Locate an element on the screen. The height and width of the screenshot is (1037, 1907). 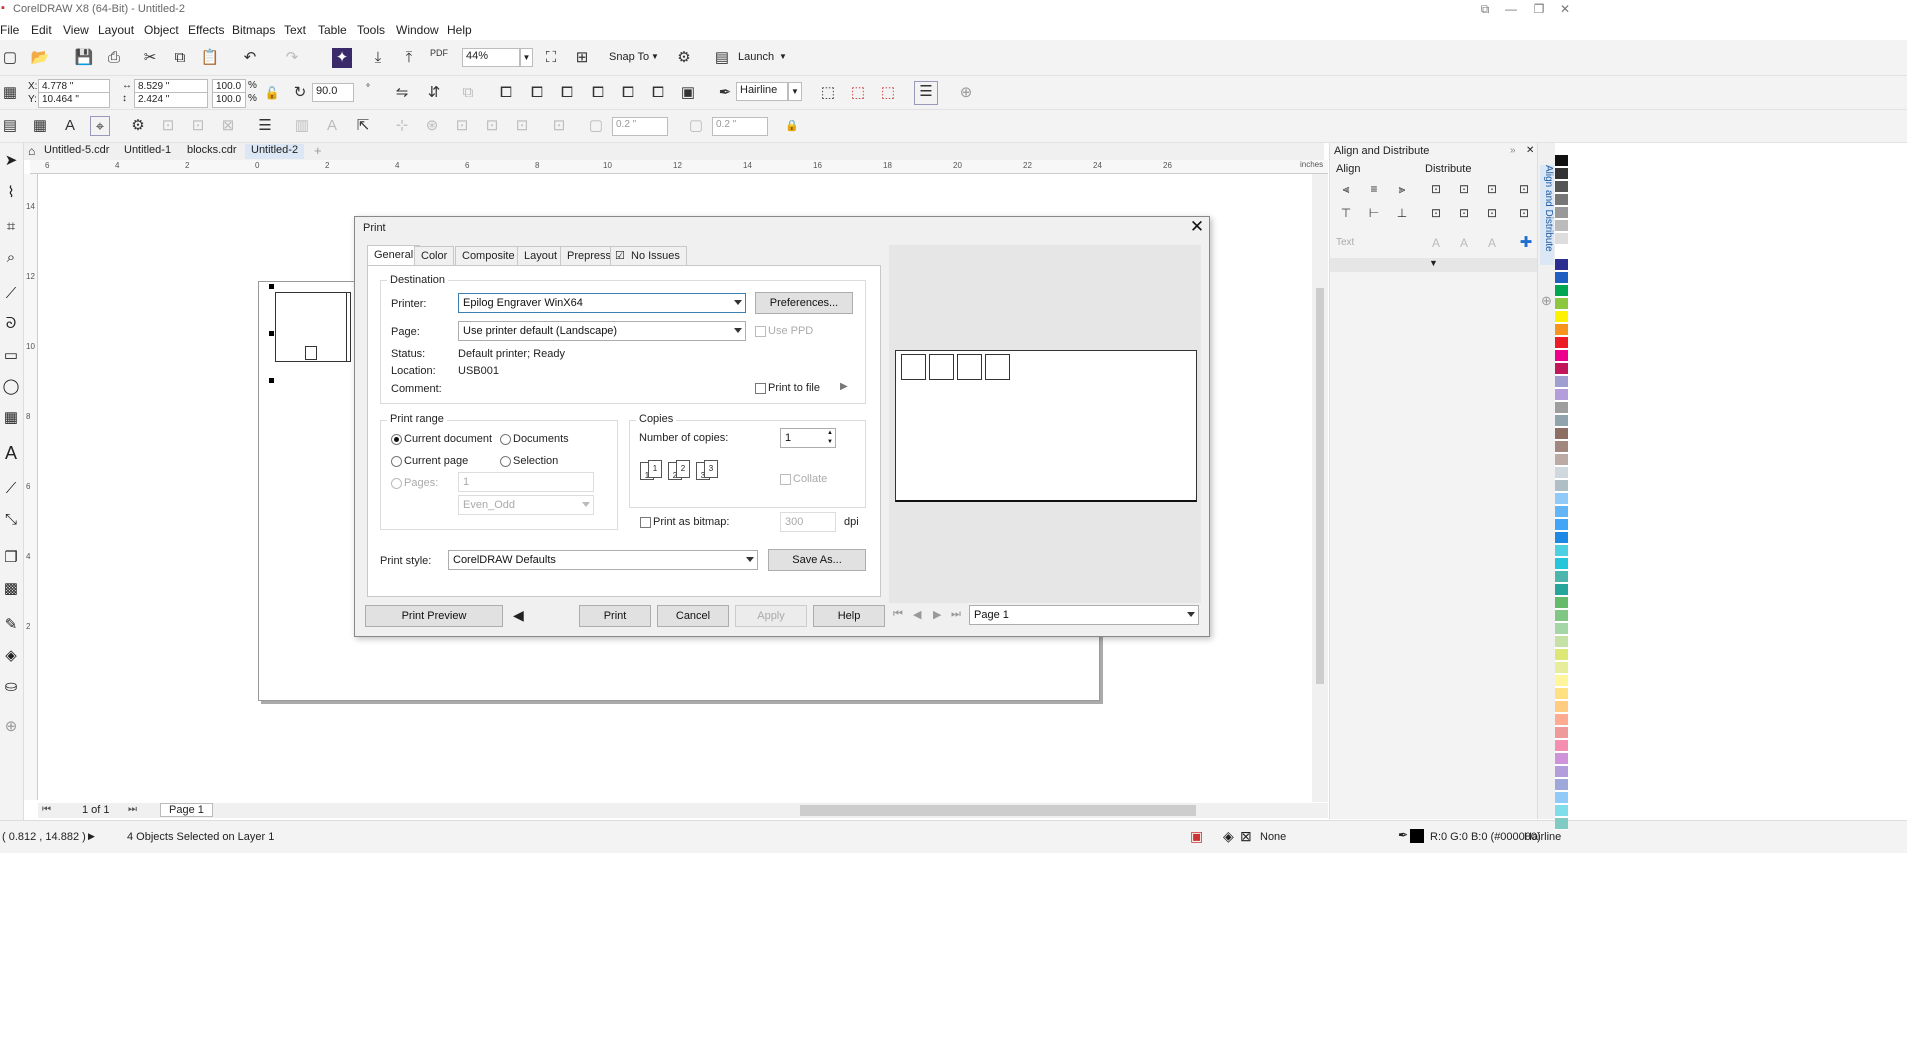
mirror-horizontal-icon: ⇋ is located at coordinates (402, 93).